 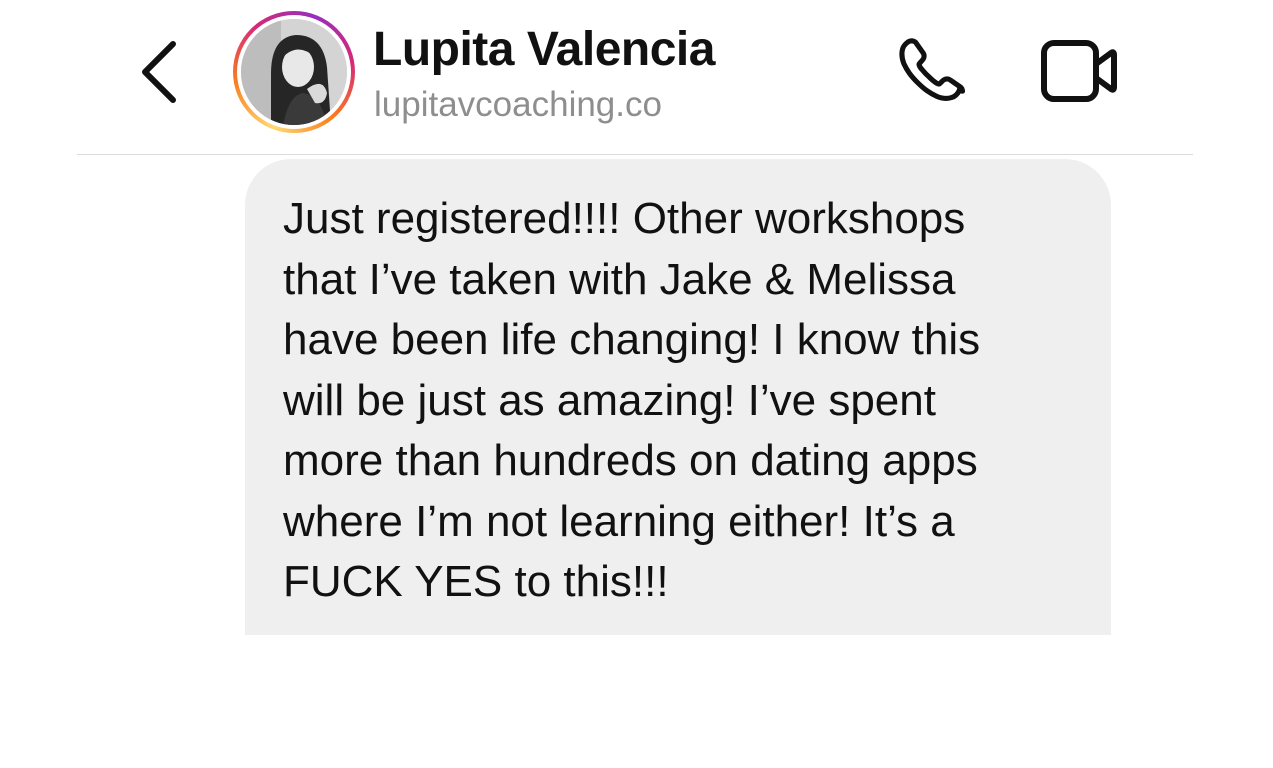 I want to click on video-camera-icon, so click(x=1079, y=71).